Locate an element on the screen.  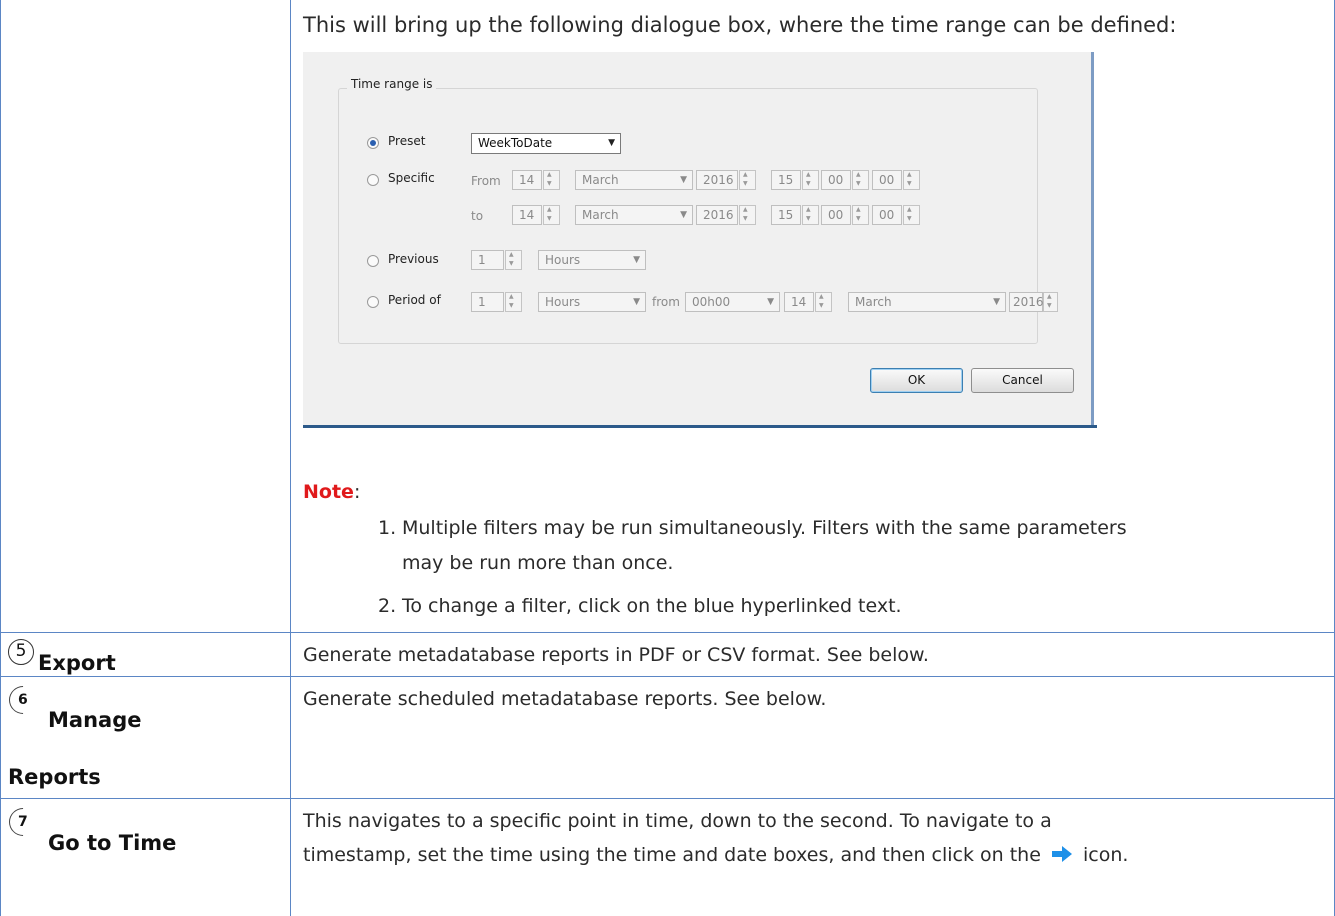
badge-5: 5 is located at coordinates (21, 652).